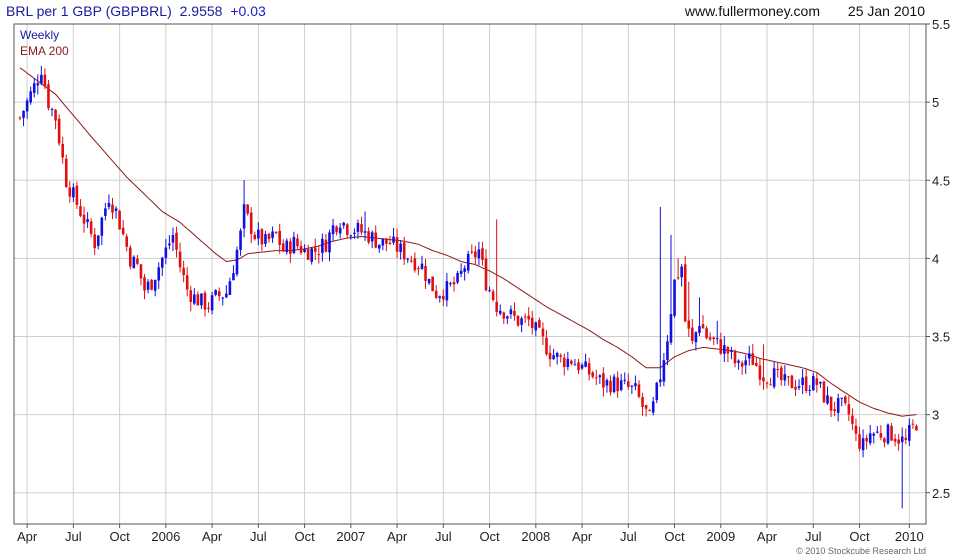 The width and height of the screenshot is (980, 560). What do you see at coordinates (165, 536) in the screenshot?
I see `x-tick-label: 2006` at bounding box center [165, 536].